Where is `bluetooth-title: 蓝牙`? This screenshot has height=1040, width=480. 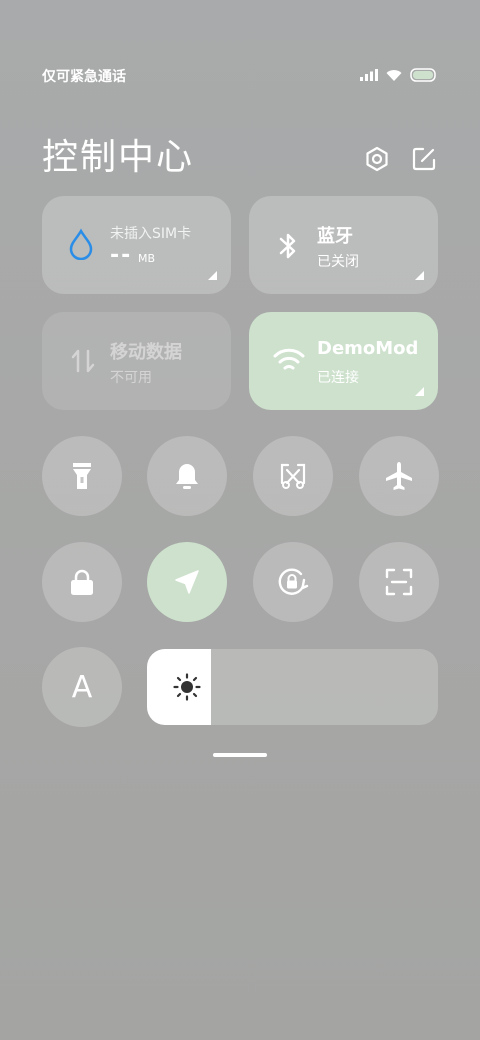
bluetooth-title: 蓝牙 is located at coordinates (335, 236).